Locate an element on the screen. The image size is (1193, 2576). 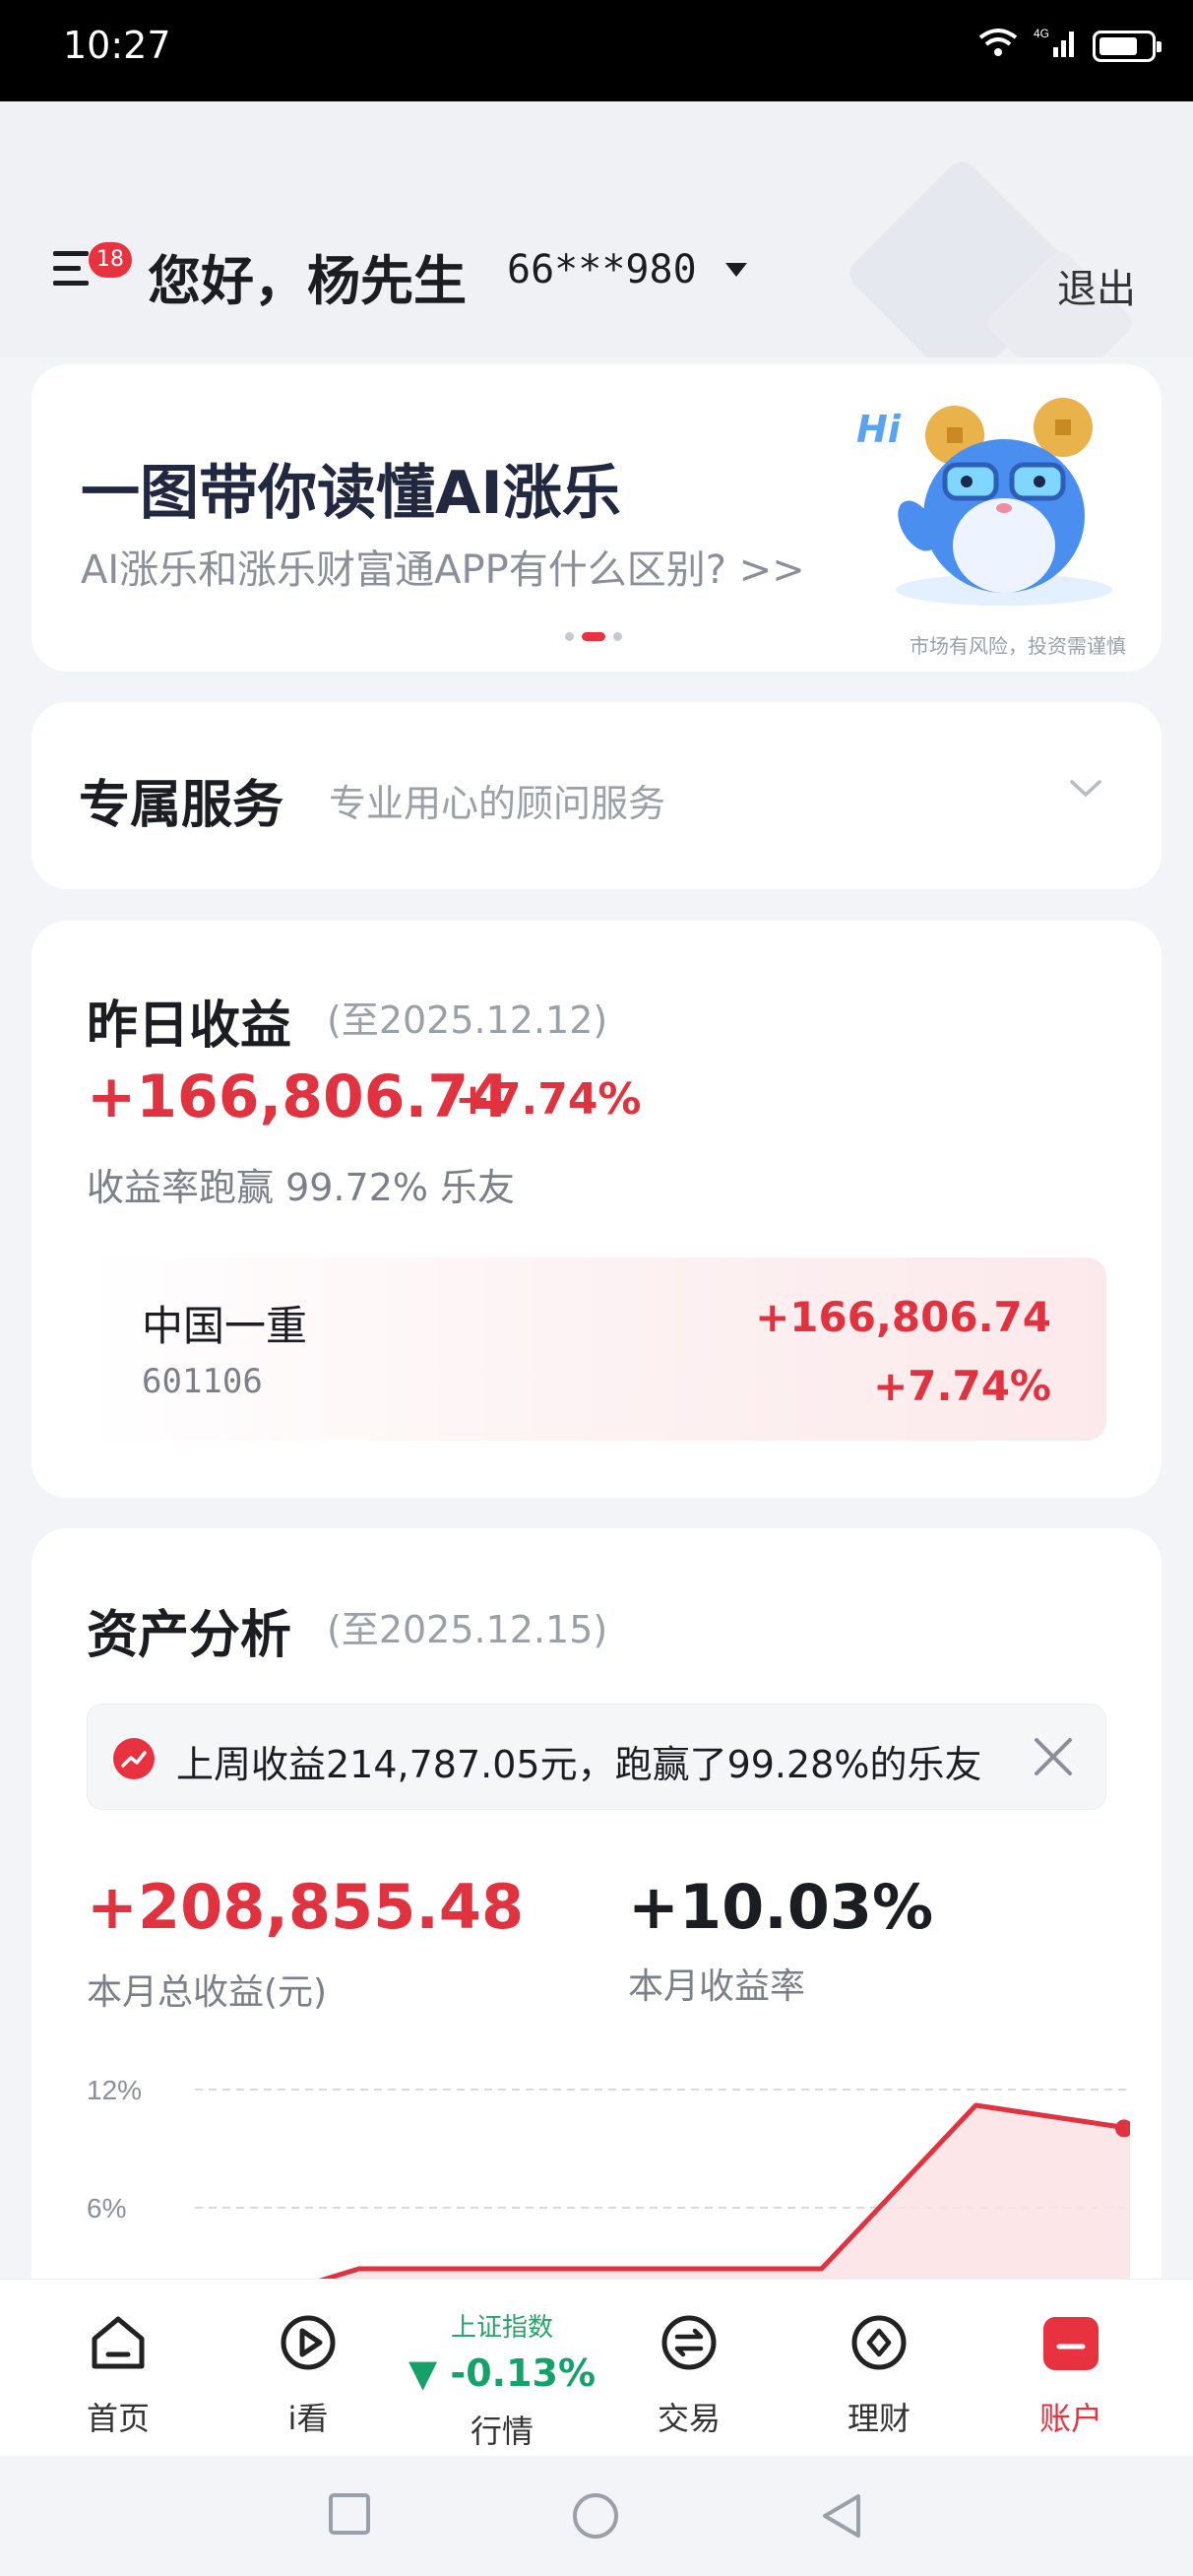
signal-icon: 4G is located at coordinates (1056, 46).